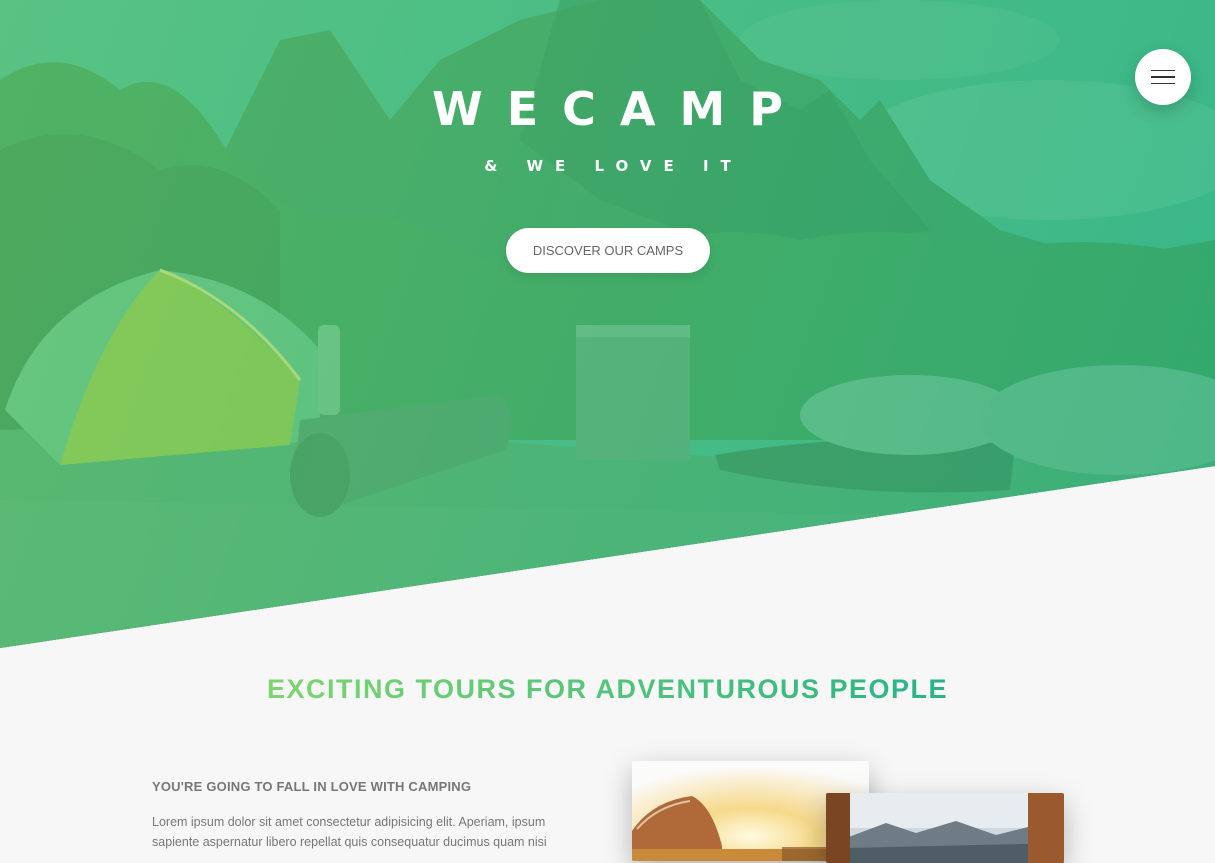 Image resolution: width=1215 pixels, height=863 pixels. I want to click on section-title-text: EXCITING TOURS FOR ADVENTUROUS PEOPLE, so click(607, 689).